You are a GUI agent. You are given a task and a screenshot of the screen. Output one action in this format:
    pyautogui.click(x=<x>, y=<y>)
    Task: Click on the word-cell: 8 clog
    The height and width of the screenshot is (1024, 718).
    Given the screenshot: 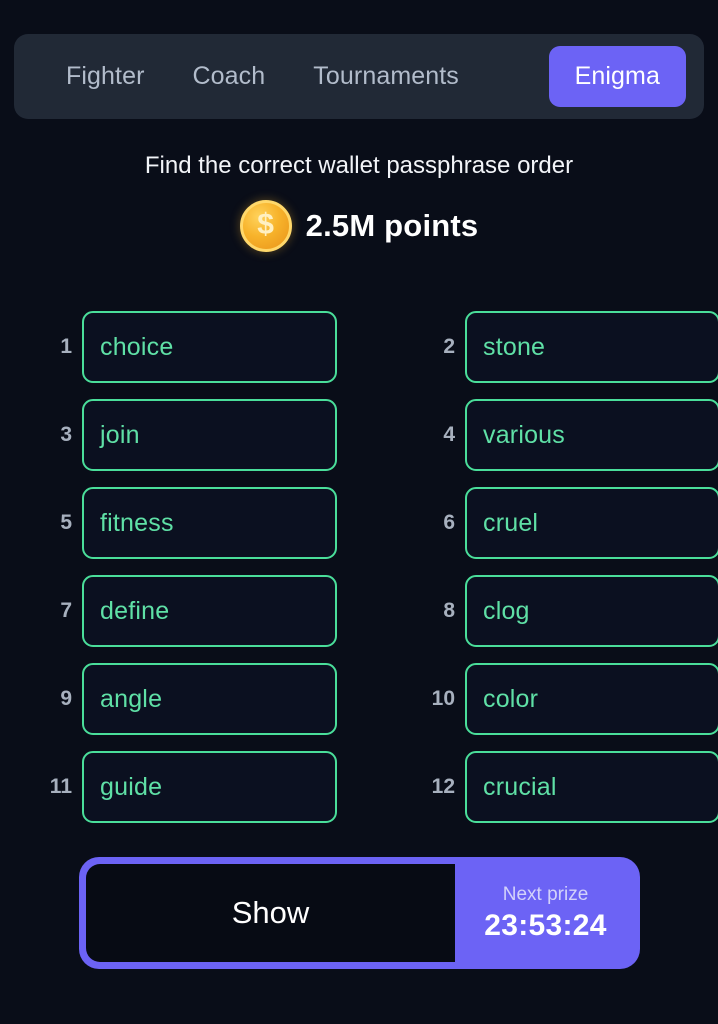 What is the action you would take?
    pyautogui.click(x=570, y=611)
    